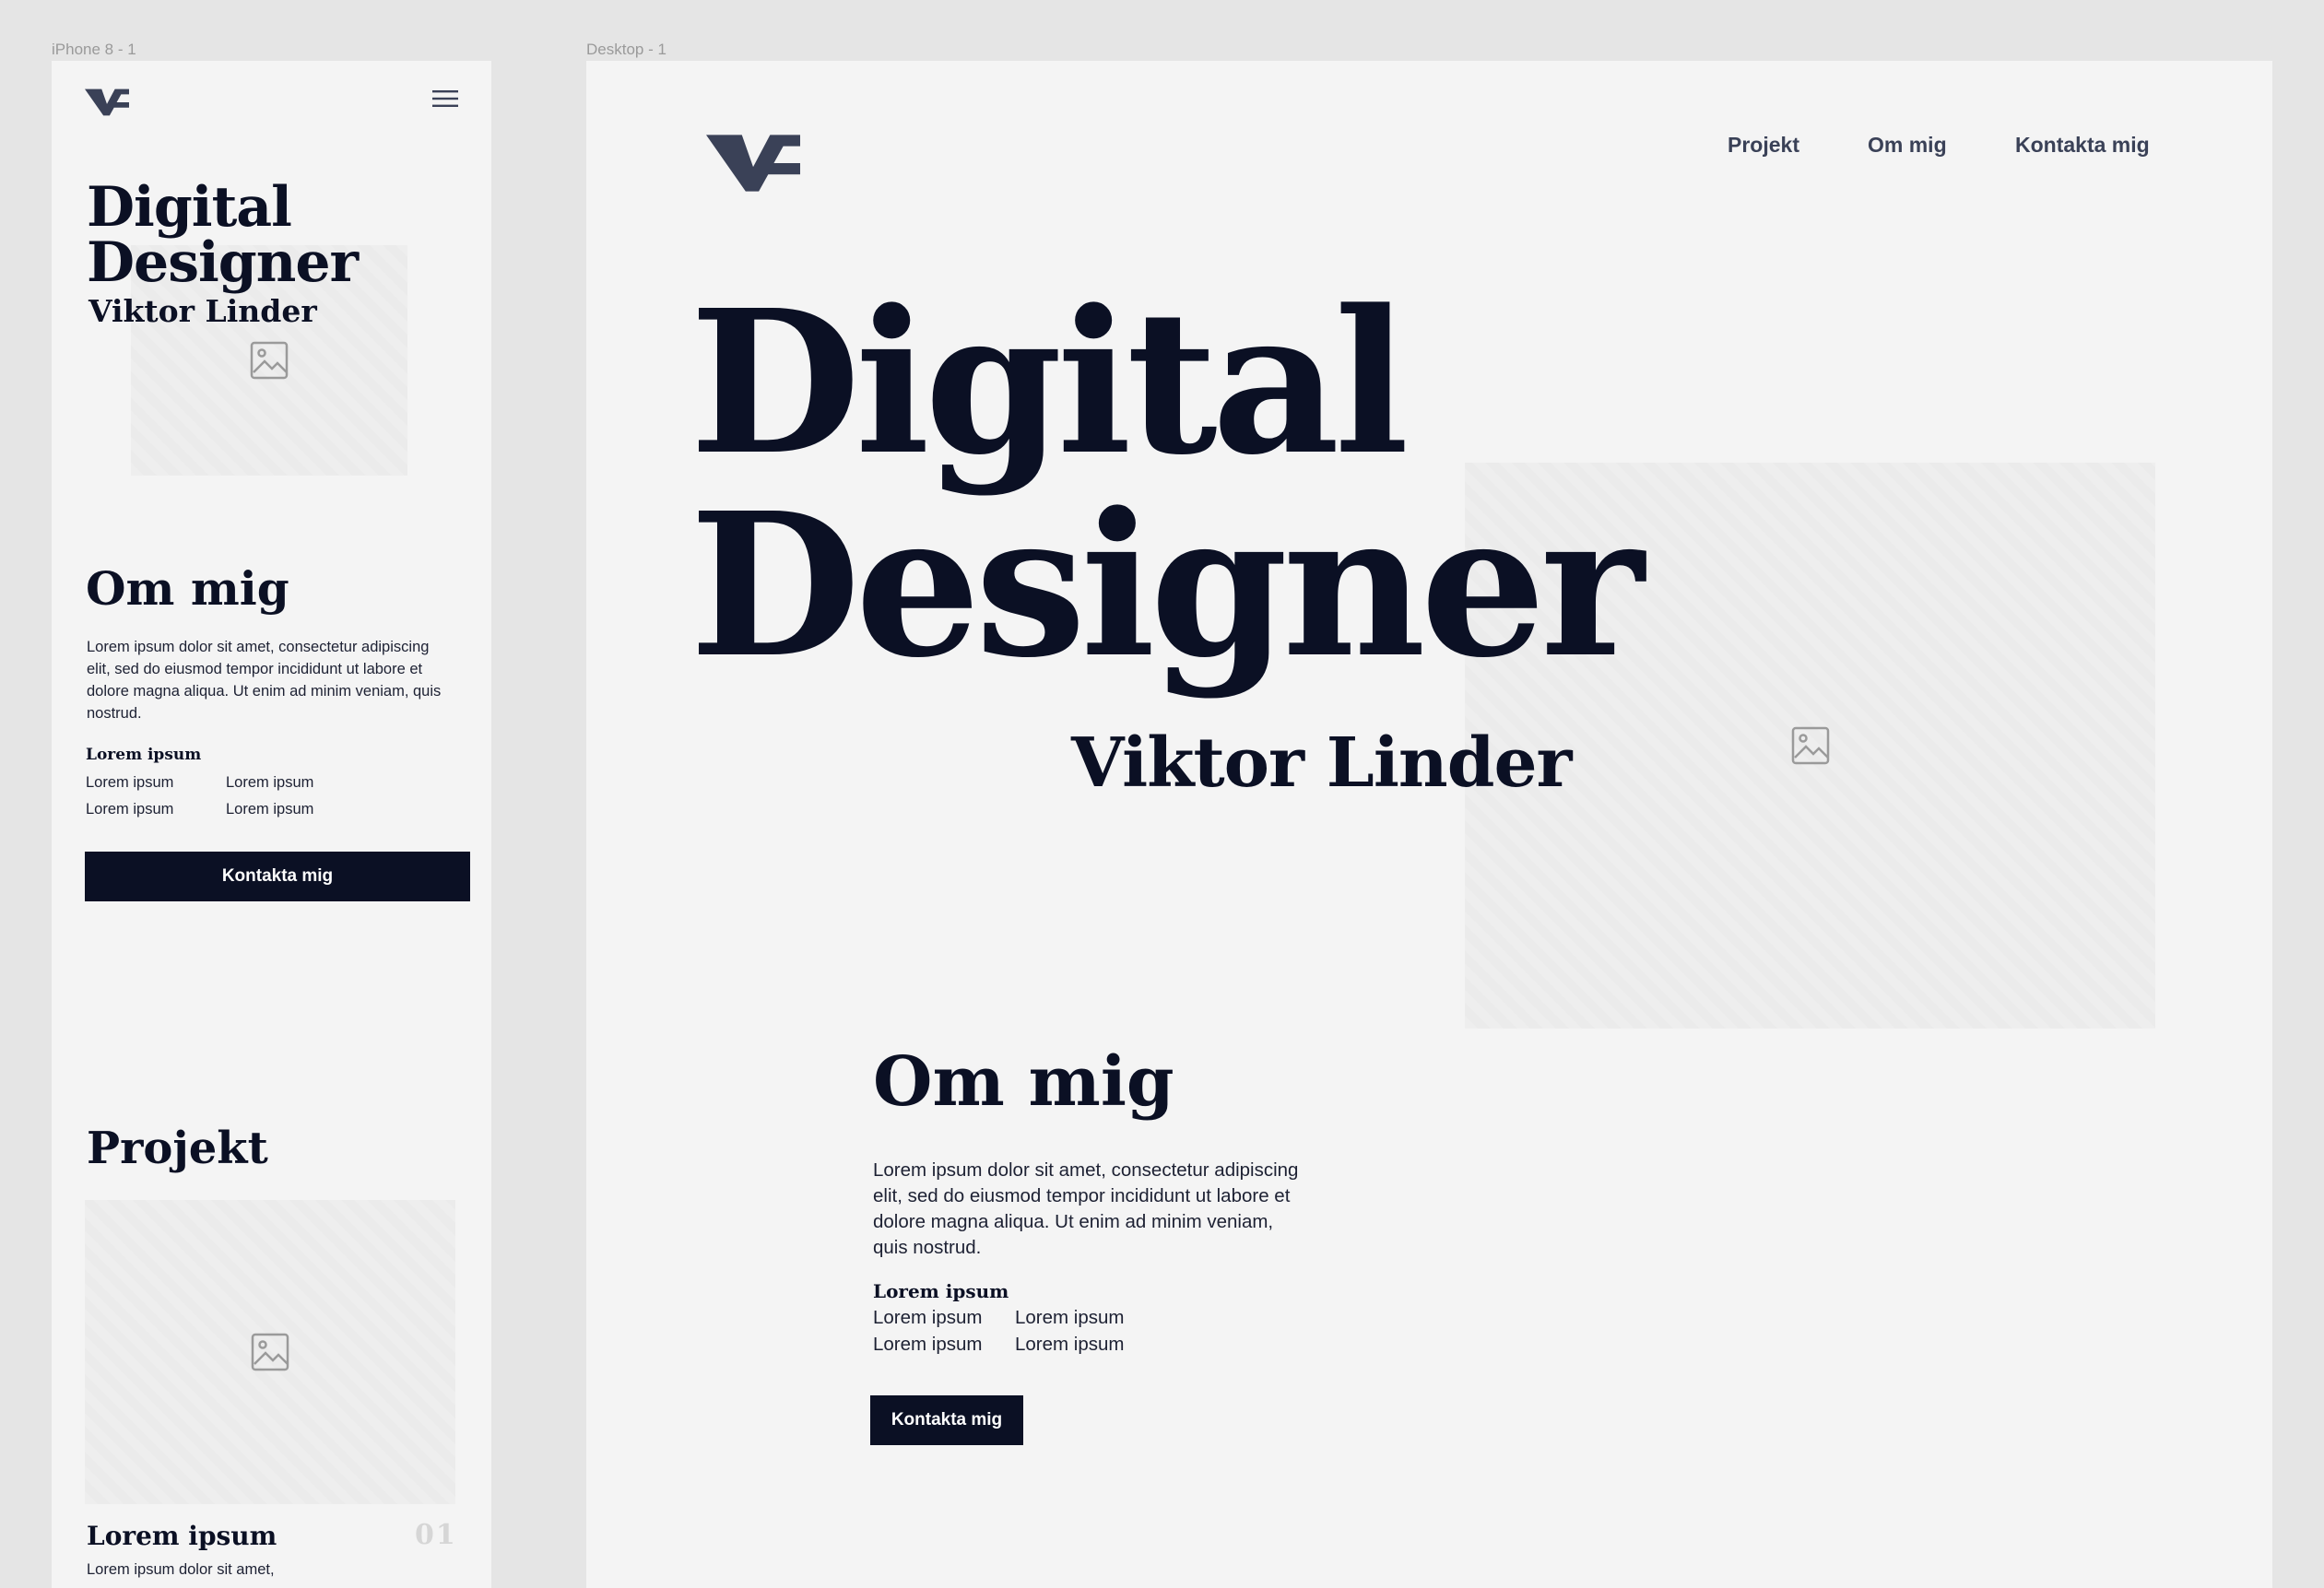 Image resolution: width=2324 pixels, height=1588 pixels. Describe the element at coordinates (941, 1291) in the screenshot. I see `desktop-list-heading: Lorem ipsum` at that location.